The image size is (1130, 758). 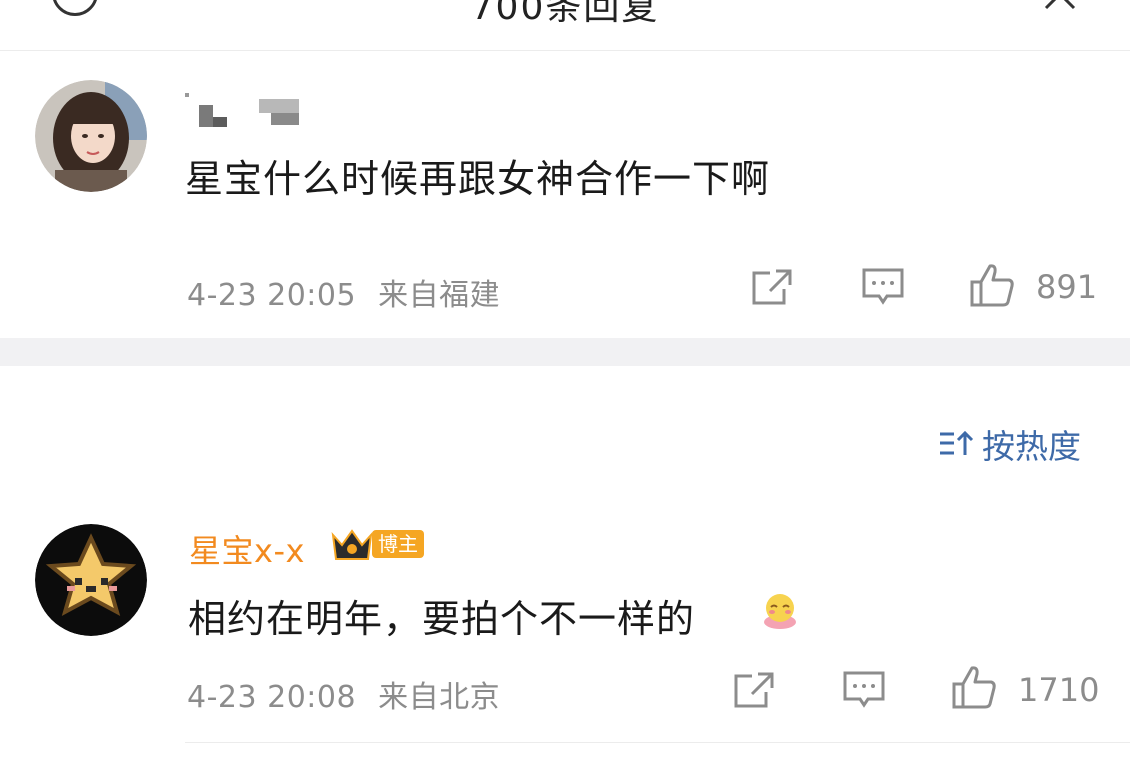 What do you see at coordinates (439, 697) in the screenshot?
I see `comment-location: 来自北京` at bounding box center [439, 697].